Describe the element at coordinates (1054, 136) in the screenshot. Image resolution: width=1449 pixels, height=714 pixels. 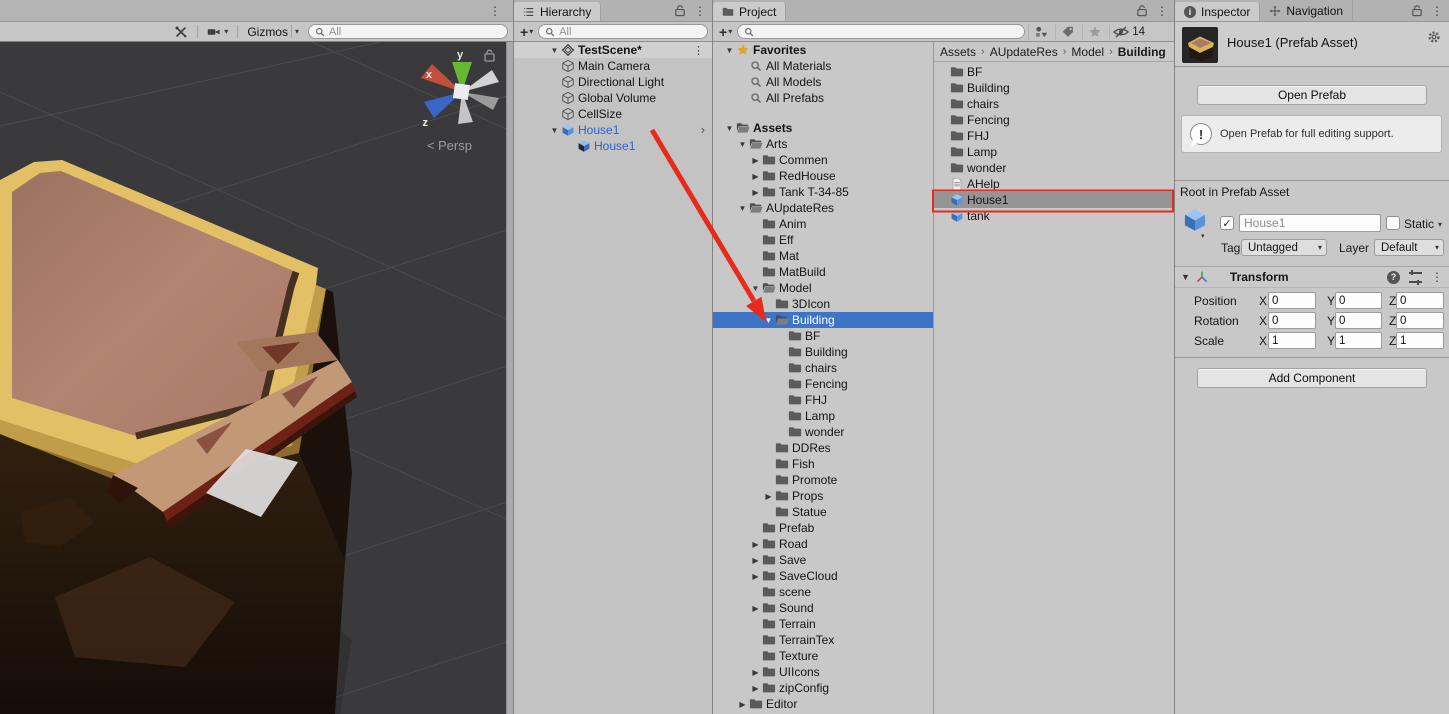
I see `project-file-row: FHJ` at that location.